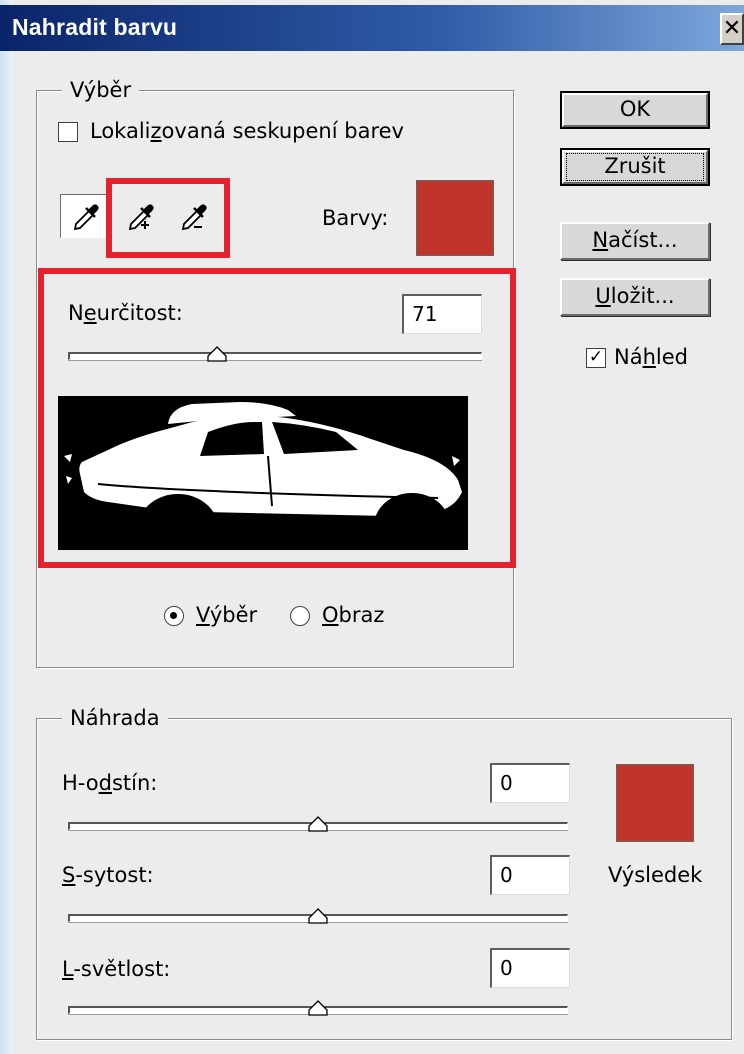 This screenshot has height=1054, width=744. I want to click on ok-button: OK, so click(635, 110).